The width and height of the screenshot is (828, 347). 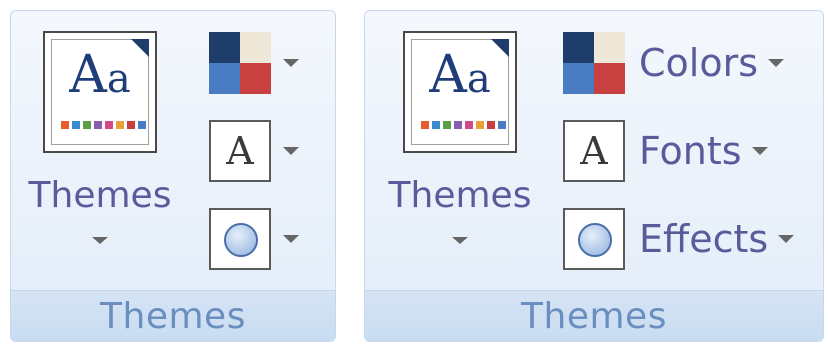 I want to click on fonts-button: A Fonts, so click(x=665, y=151).